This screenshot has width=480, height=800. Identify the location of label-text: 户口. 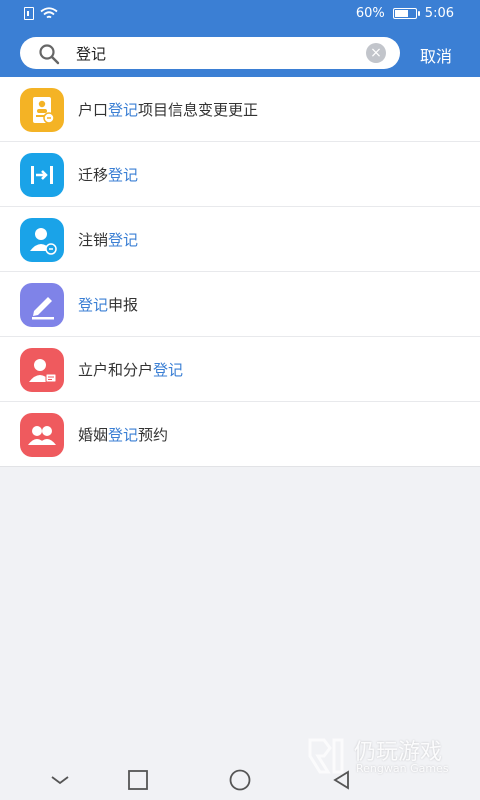
(93, 110).